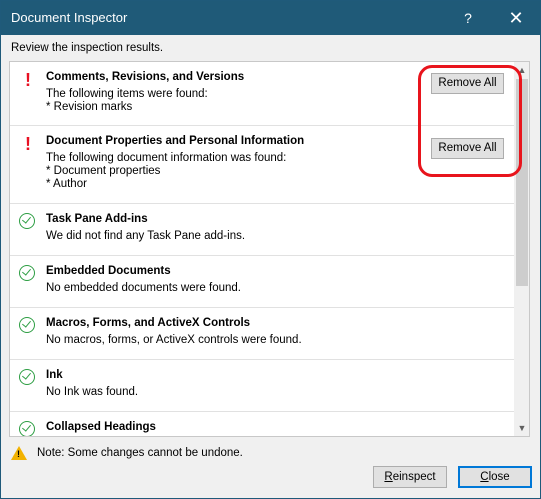 This screenshot has width=541, height=499. What do you see at coordinates (140, 453) in the screenshot?
I see `warning-text: Note: Some changes cannot be undone.` at bounding box center [140, 453].